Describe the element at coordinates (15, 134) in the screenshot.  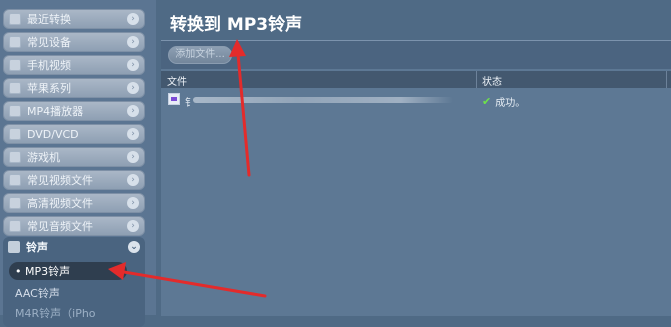
I see `disc-icon` at that location.